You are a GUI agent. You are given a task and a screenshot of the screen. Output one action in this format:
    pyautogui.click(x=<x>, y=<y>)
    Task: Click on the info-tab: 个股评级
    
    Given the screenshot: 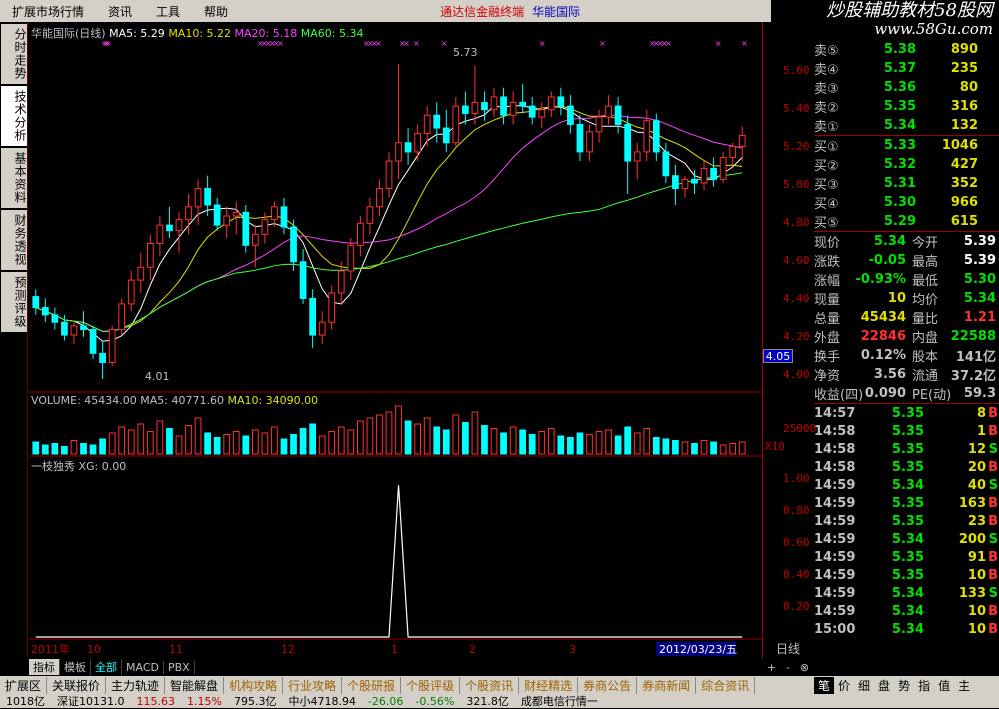 What is the action you would take?
    pyautogui.click(x=431, y=685)
    